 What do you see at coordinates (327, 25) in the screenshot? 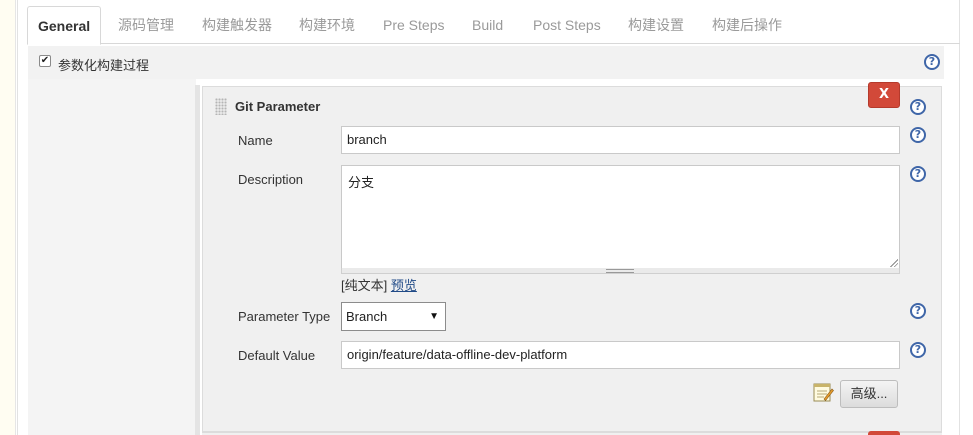
I see `tab-build-environment: 构建环境` at bounding box center [327, 25].